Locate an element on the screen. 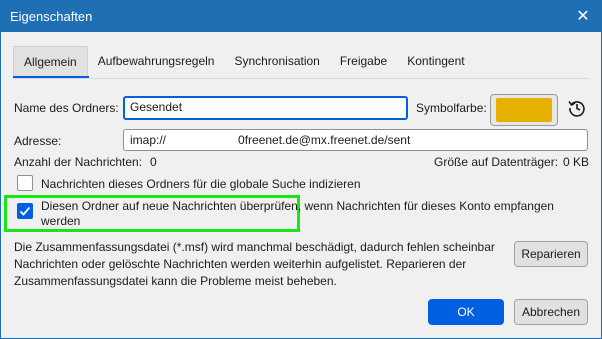  address-prefix: imap:// is located at coordinates (148, 140).